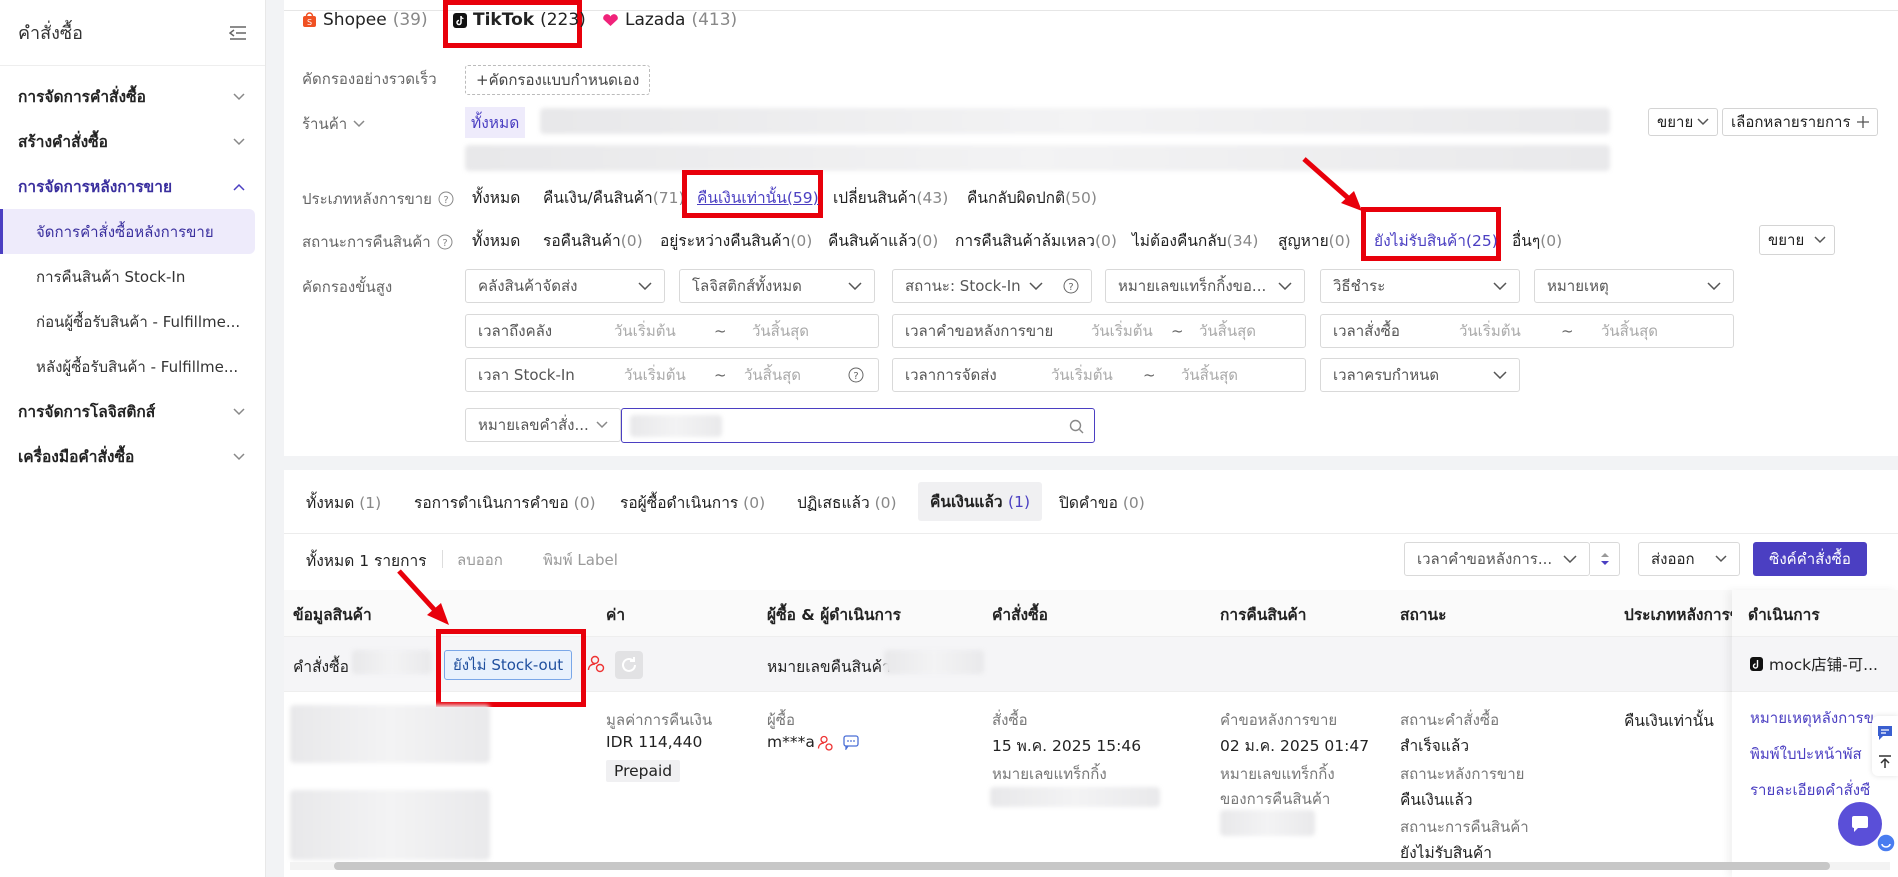  I want to click on note-select: หมายเหตุ, so click(1634, 286).